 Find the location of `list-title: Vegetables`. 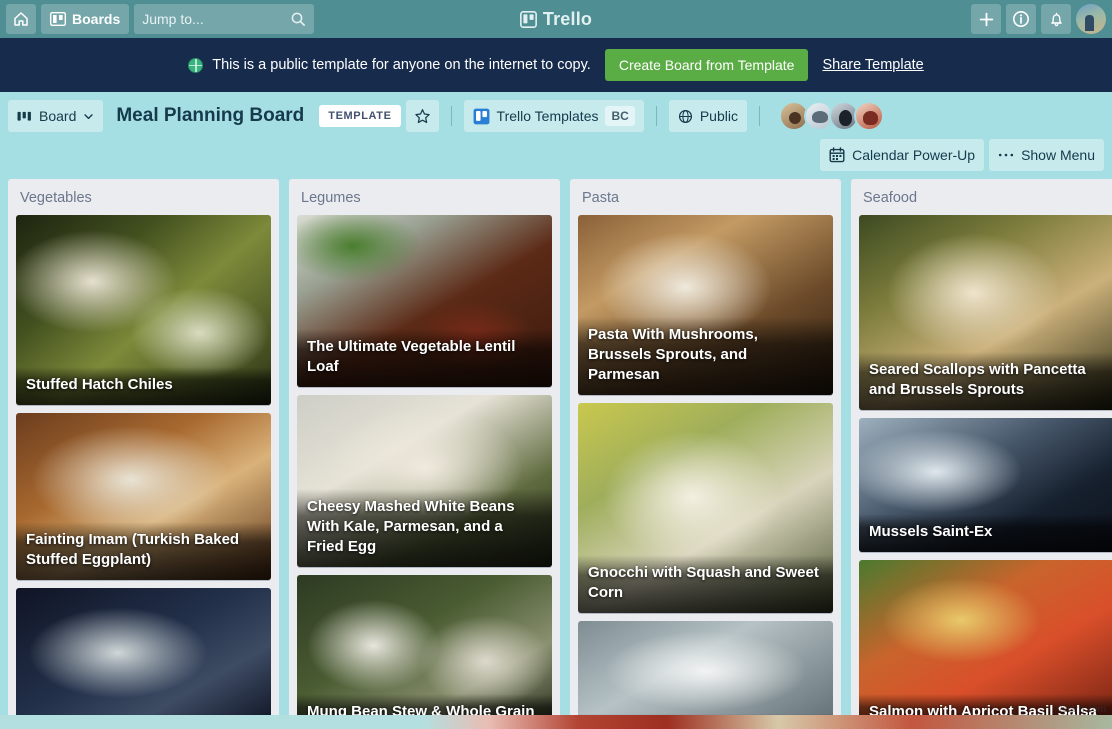

list-title: Vegetables is located at coordinates (143, 197).